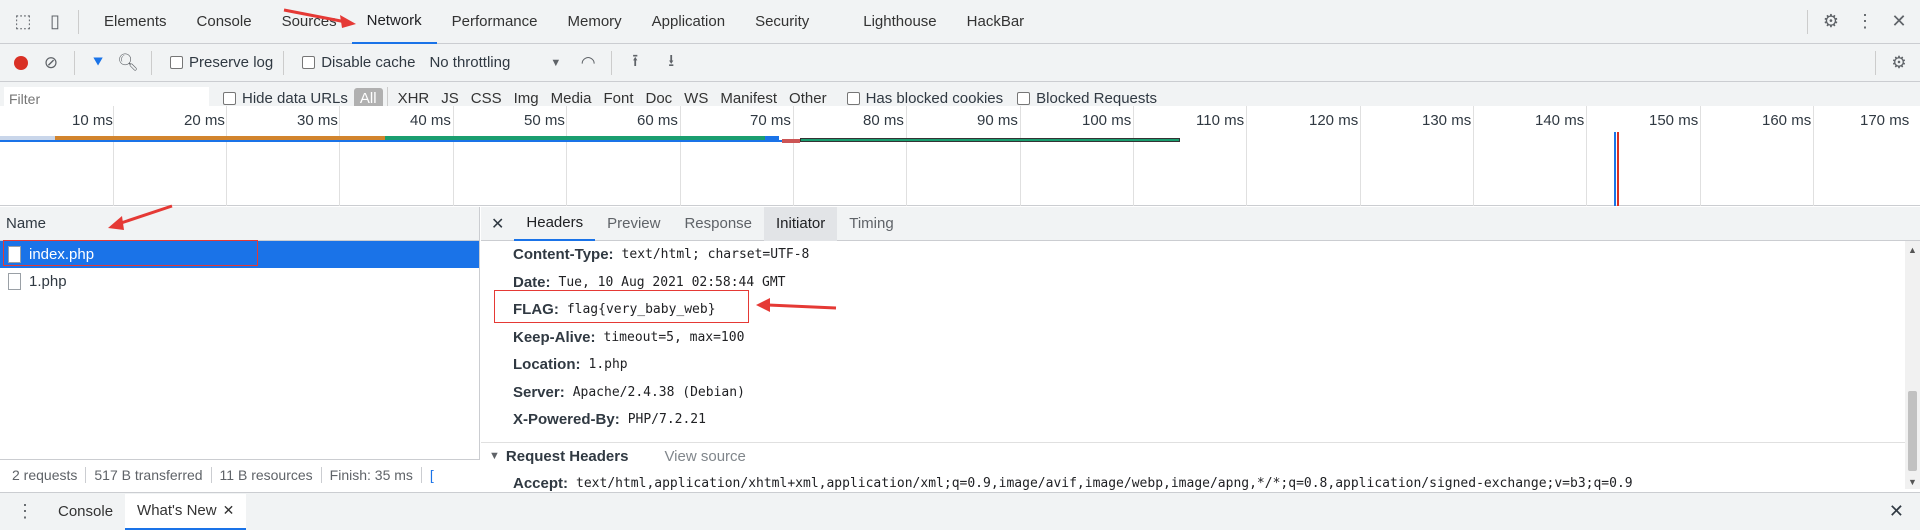 Image resolution: width=1920 pixels, height=530 pixels. I want to click on preserve-log-label: Preserve log, so click(231, 62).